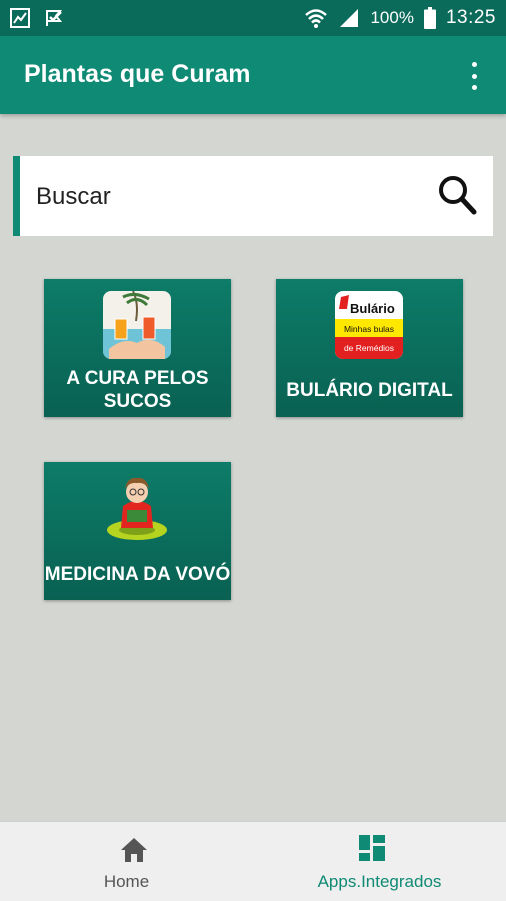 This screenshot has width=506, height=901. I want to click on grandma-icon, so click(137, 509).